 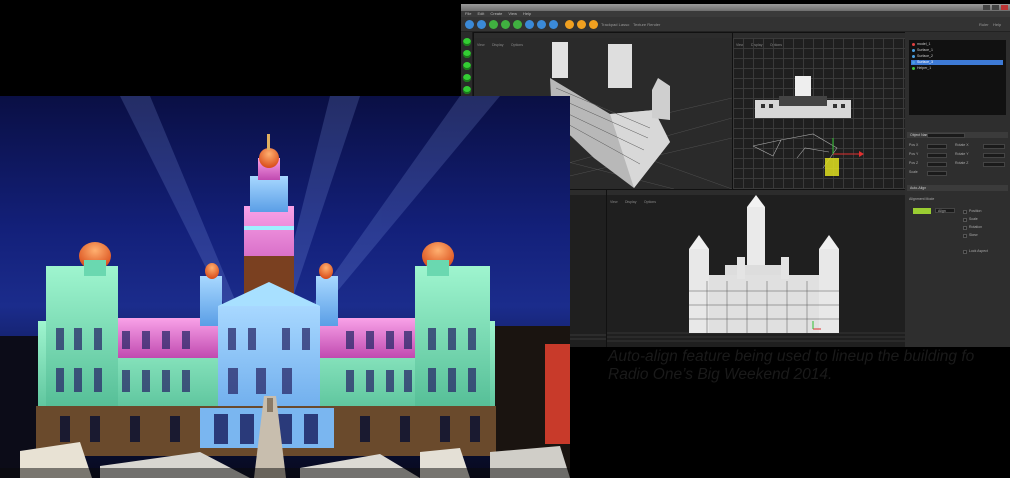 I want to click on field-label: Rotate X, so click(x=962, y=145).